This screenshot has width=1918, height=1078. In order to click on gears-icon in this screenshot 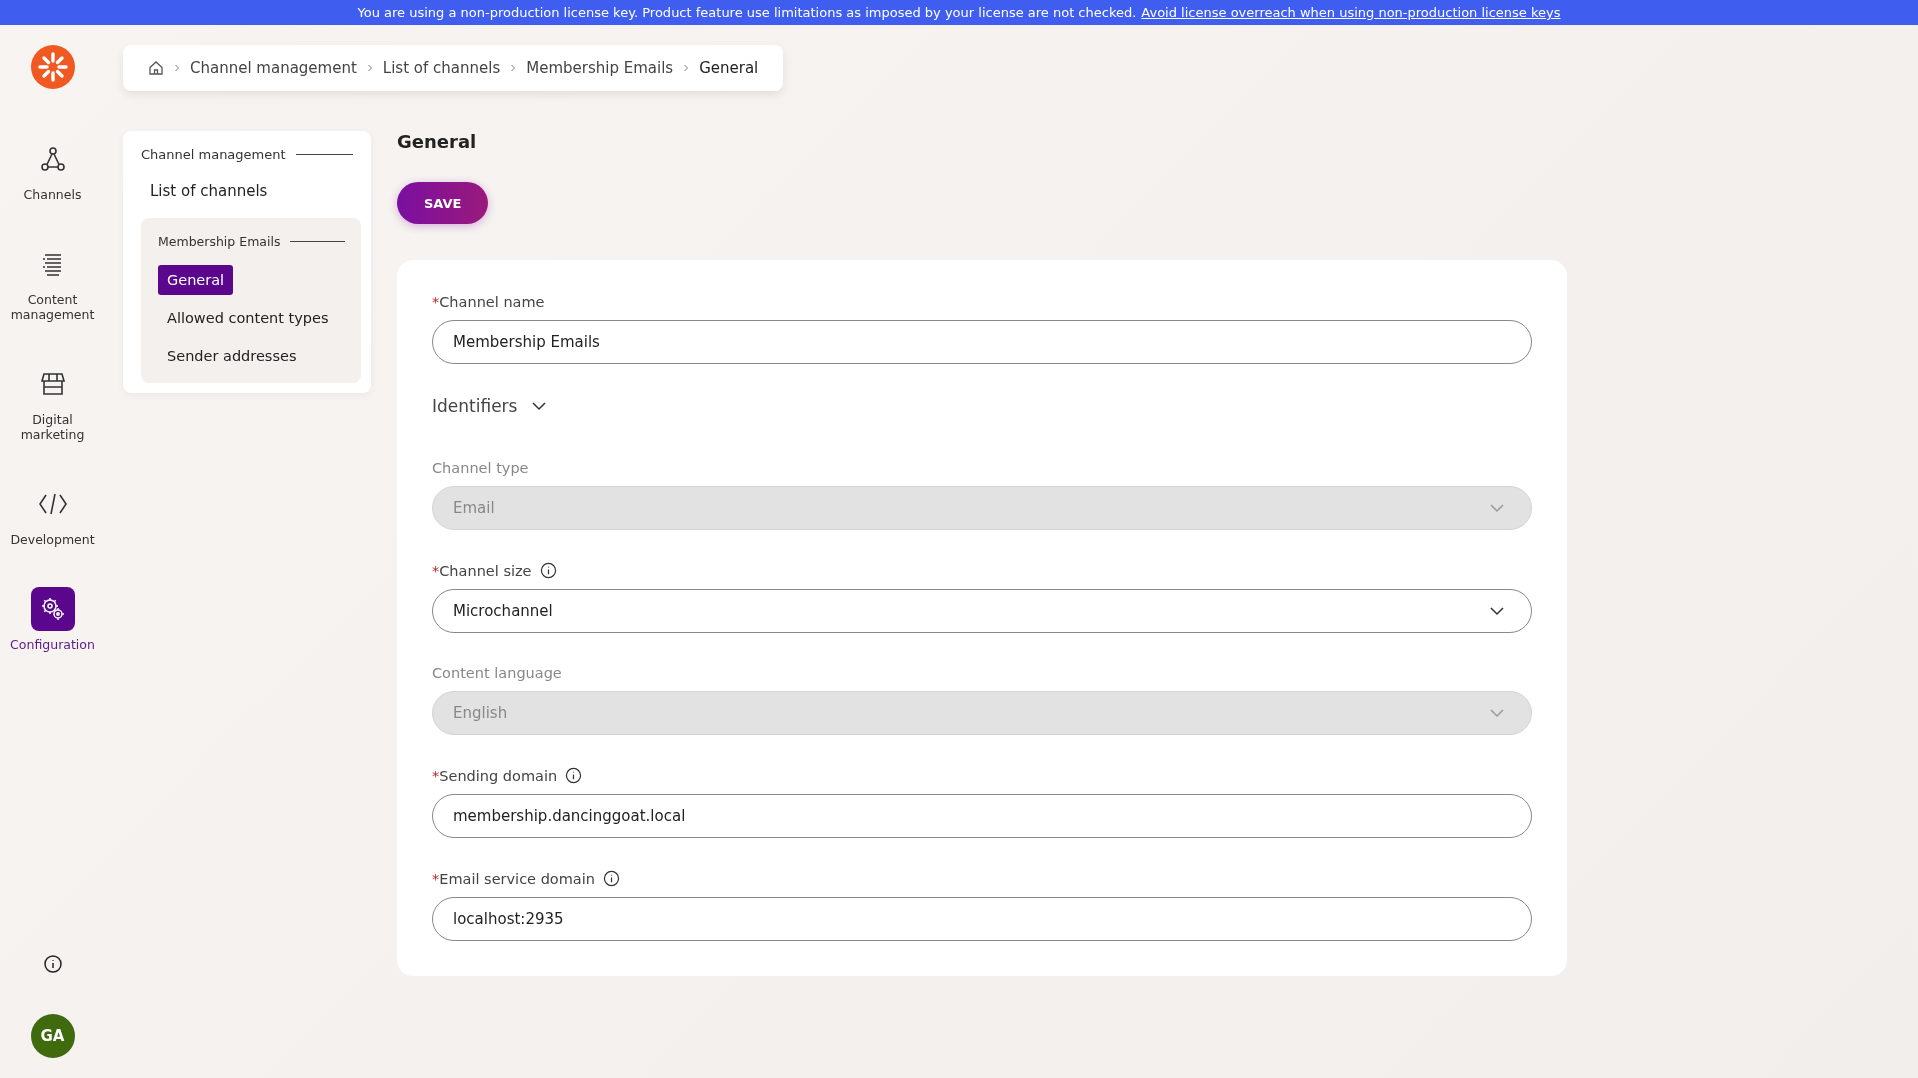, I will do `click(52, 609)`.